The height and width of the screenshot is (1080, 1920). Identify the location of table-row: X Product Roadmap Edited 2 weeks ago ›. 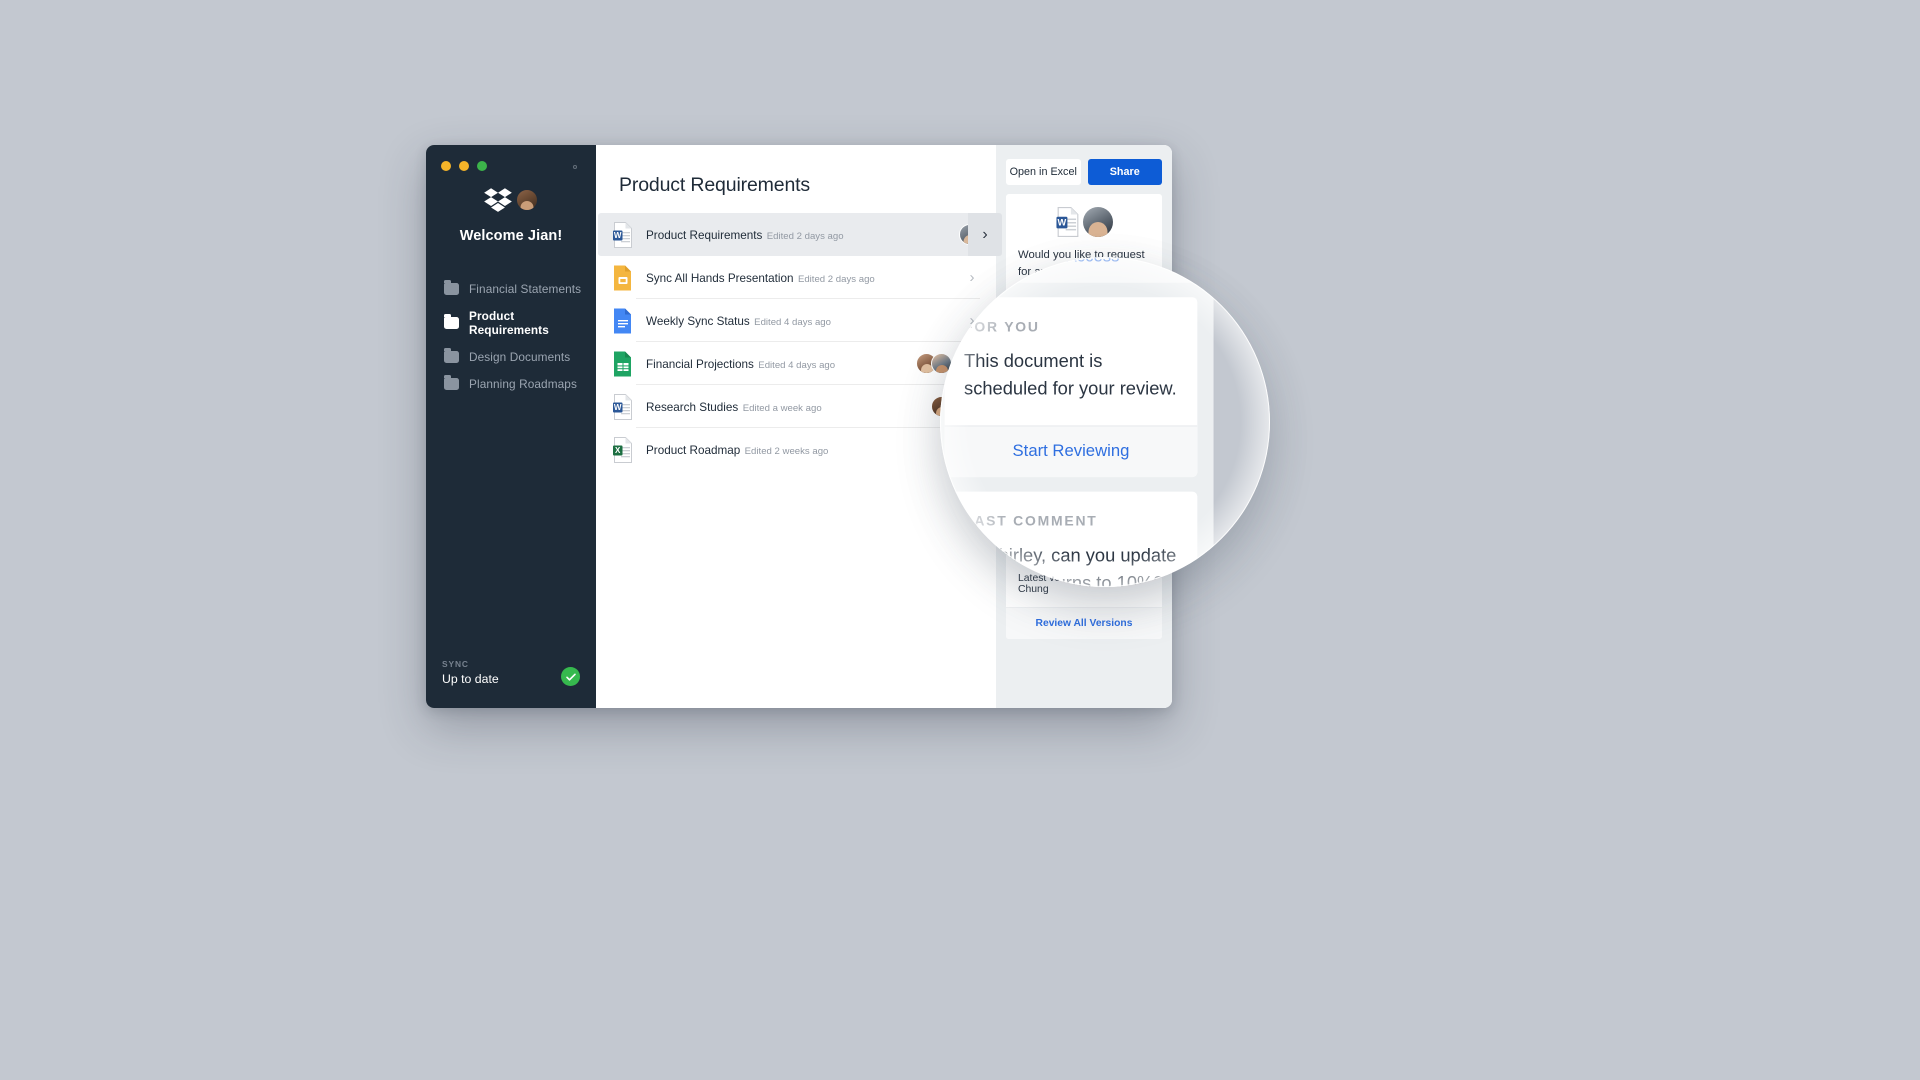
(796, 449).